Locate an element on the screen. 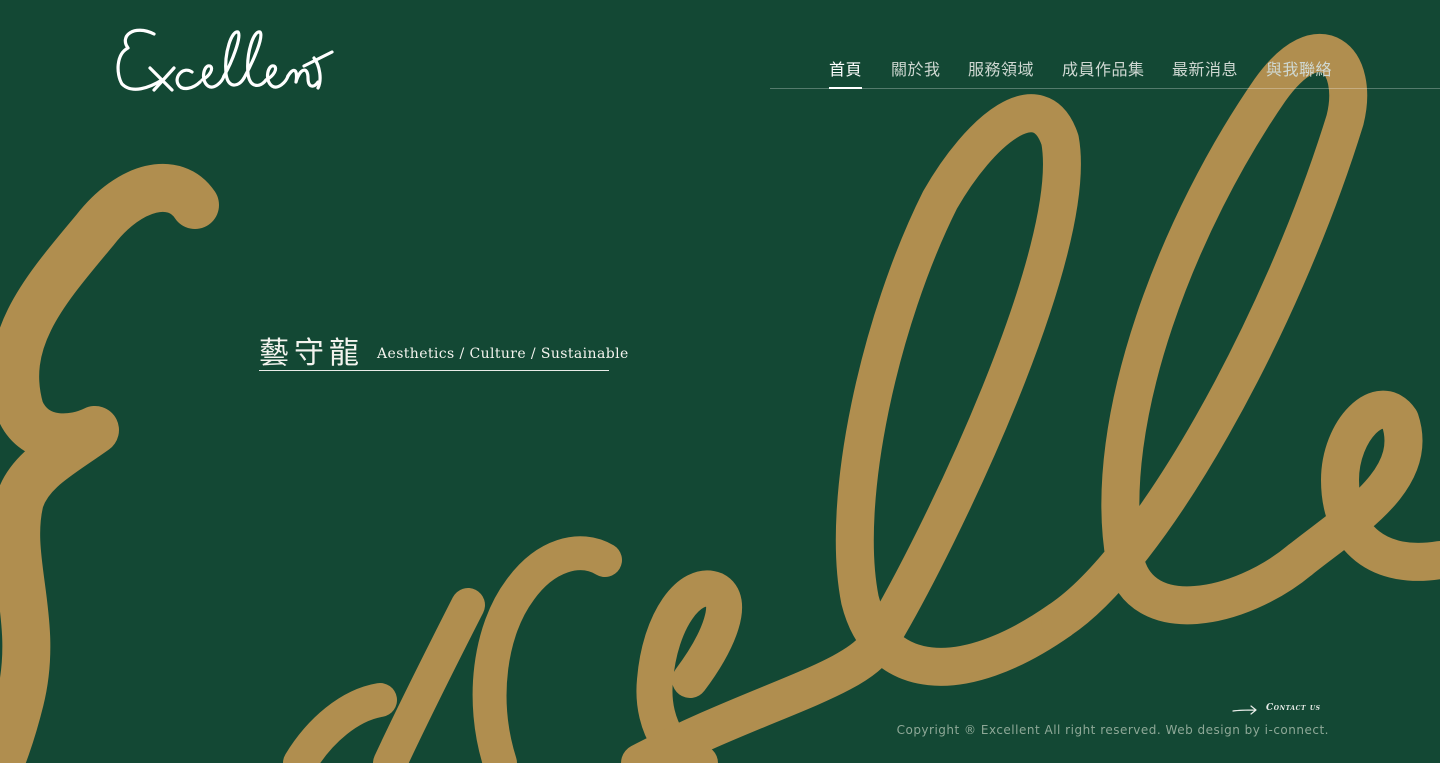 Image resolution: width=1440 pixels, height=763 pixels. hero-tagline: 藝守龍 Aesthetics / Culture / Sustainable is located at coordinates (443, 349).